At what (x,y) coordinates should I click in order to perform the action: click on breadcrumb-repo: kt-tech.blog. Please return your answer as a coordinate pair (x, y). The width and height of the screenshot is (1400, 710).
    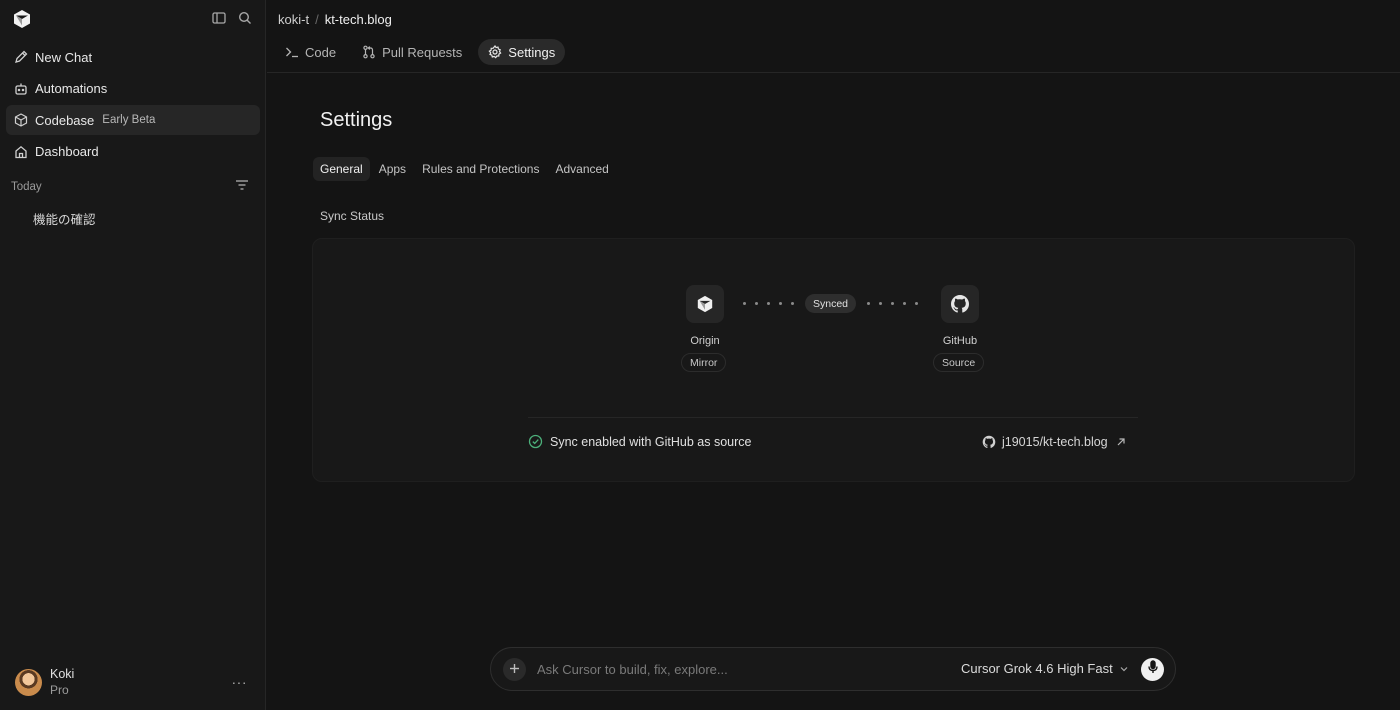
    Looking at the image, I should click on (358, 19).